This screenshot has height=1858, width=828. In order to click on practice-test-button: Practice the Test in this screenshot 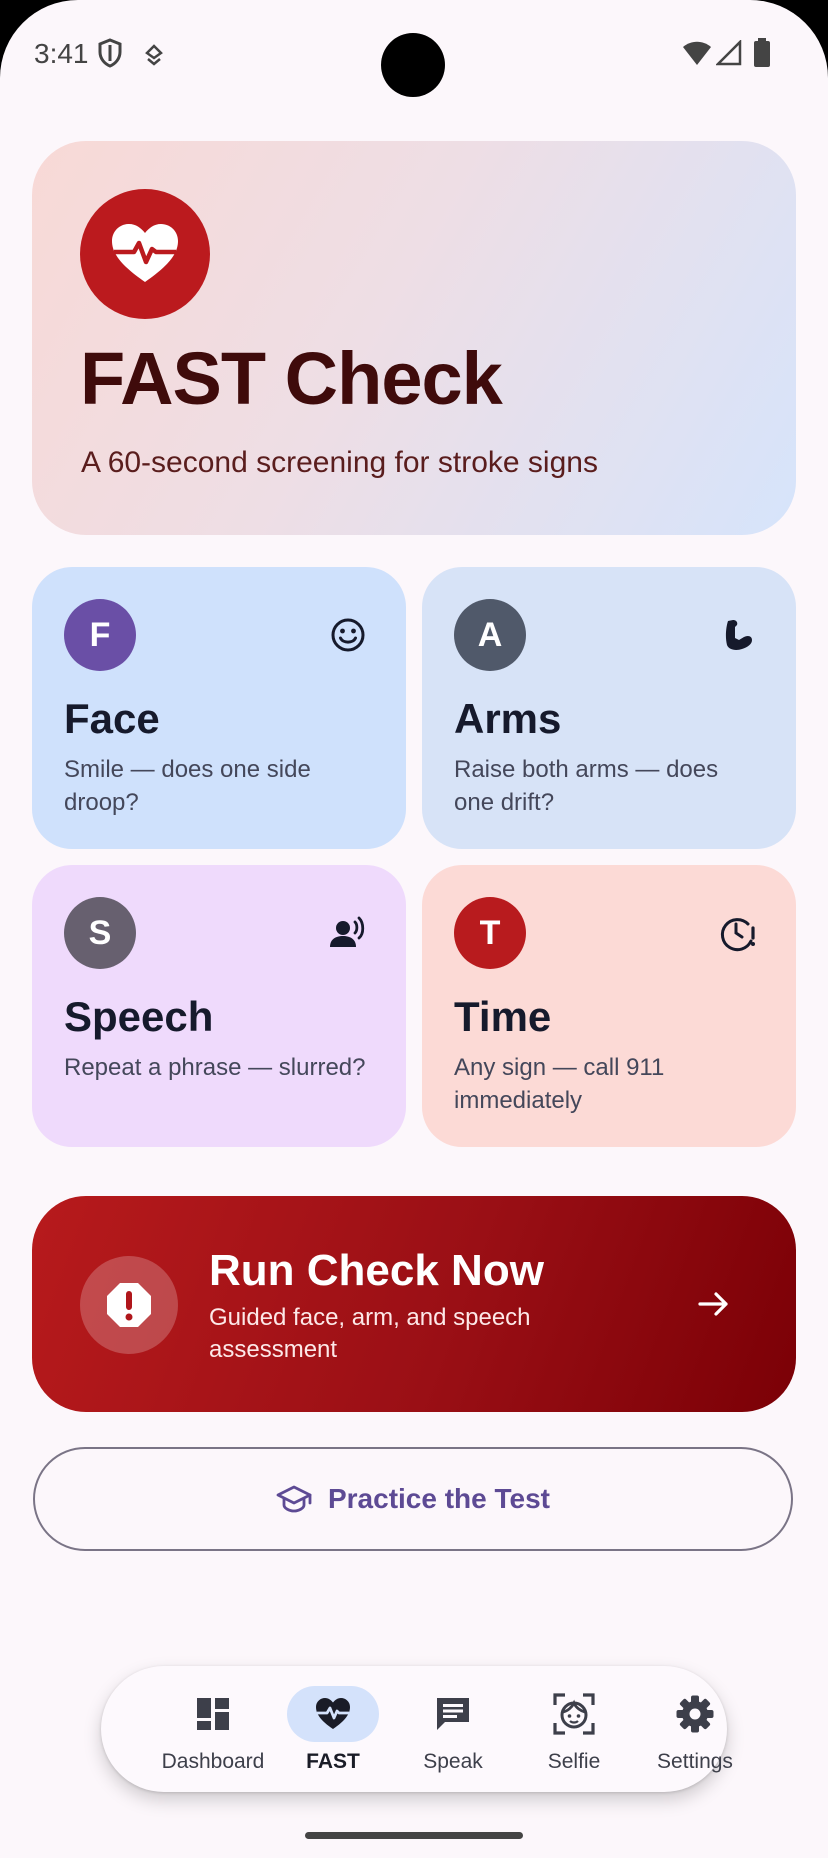, I will do `click(413, 1499)`.